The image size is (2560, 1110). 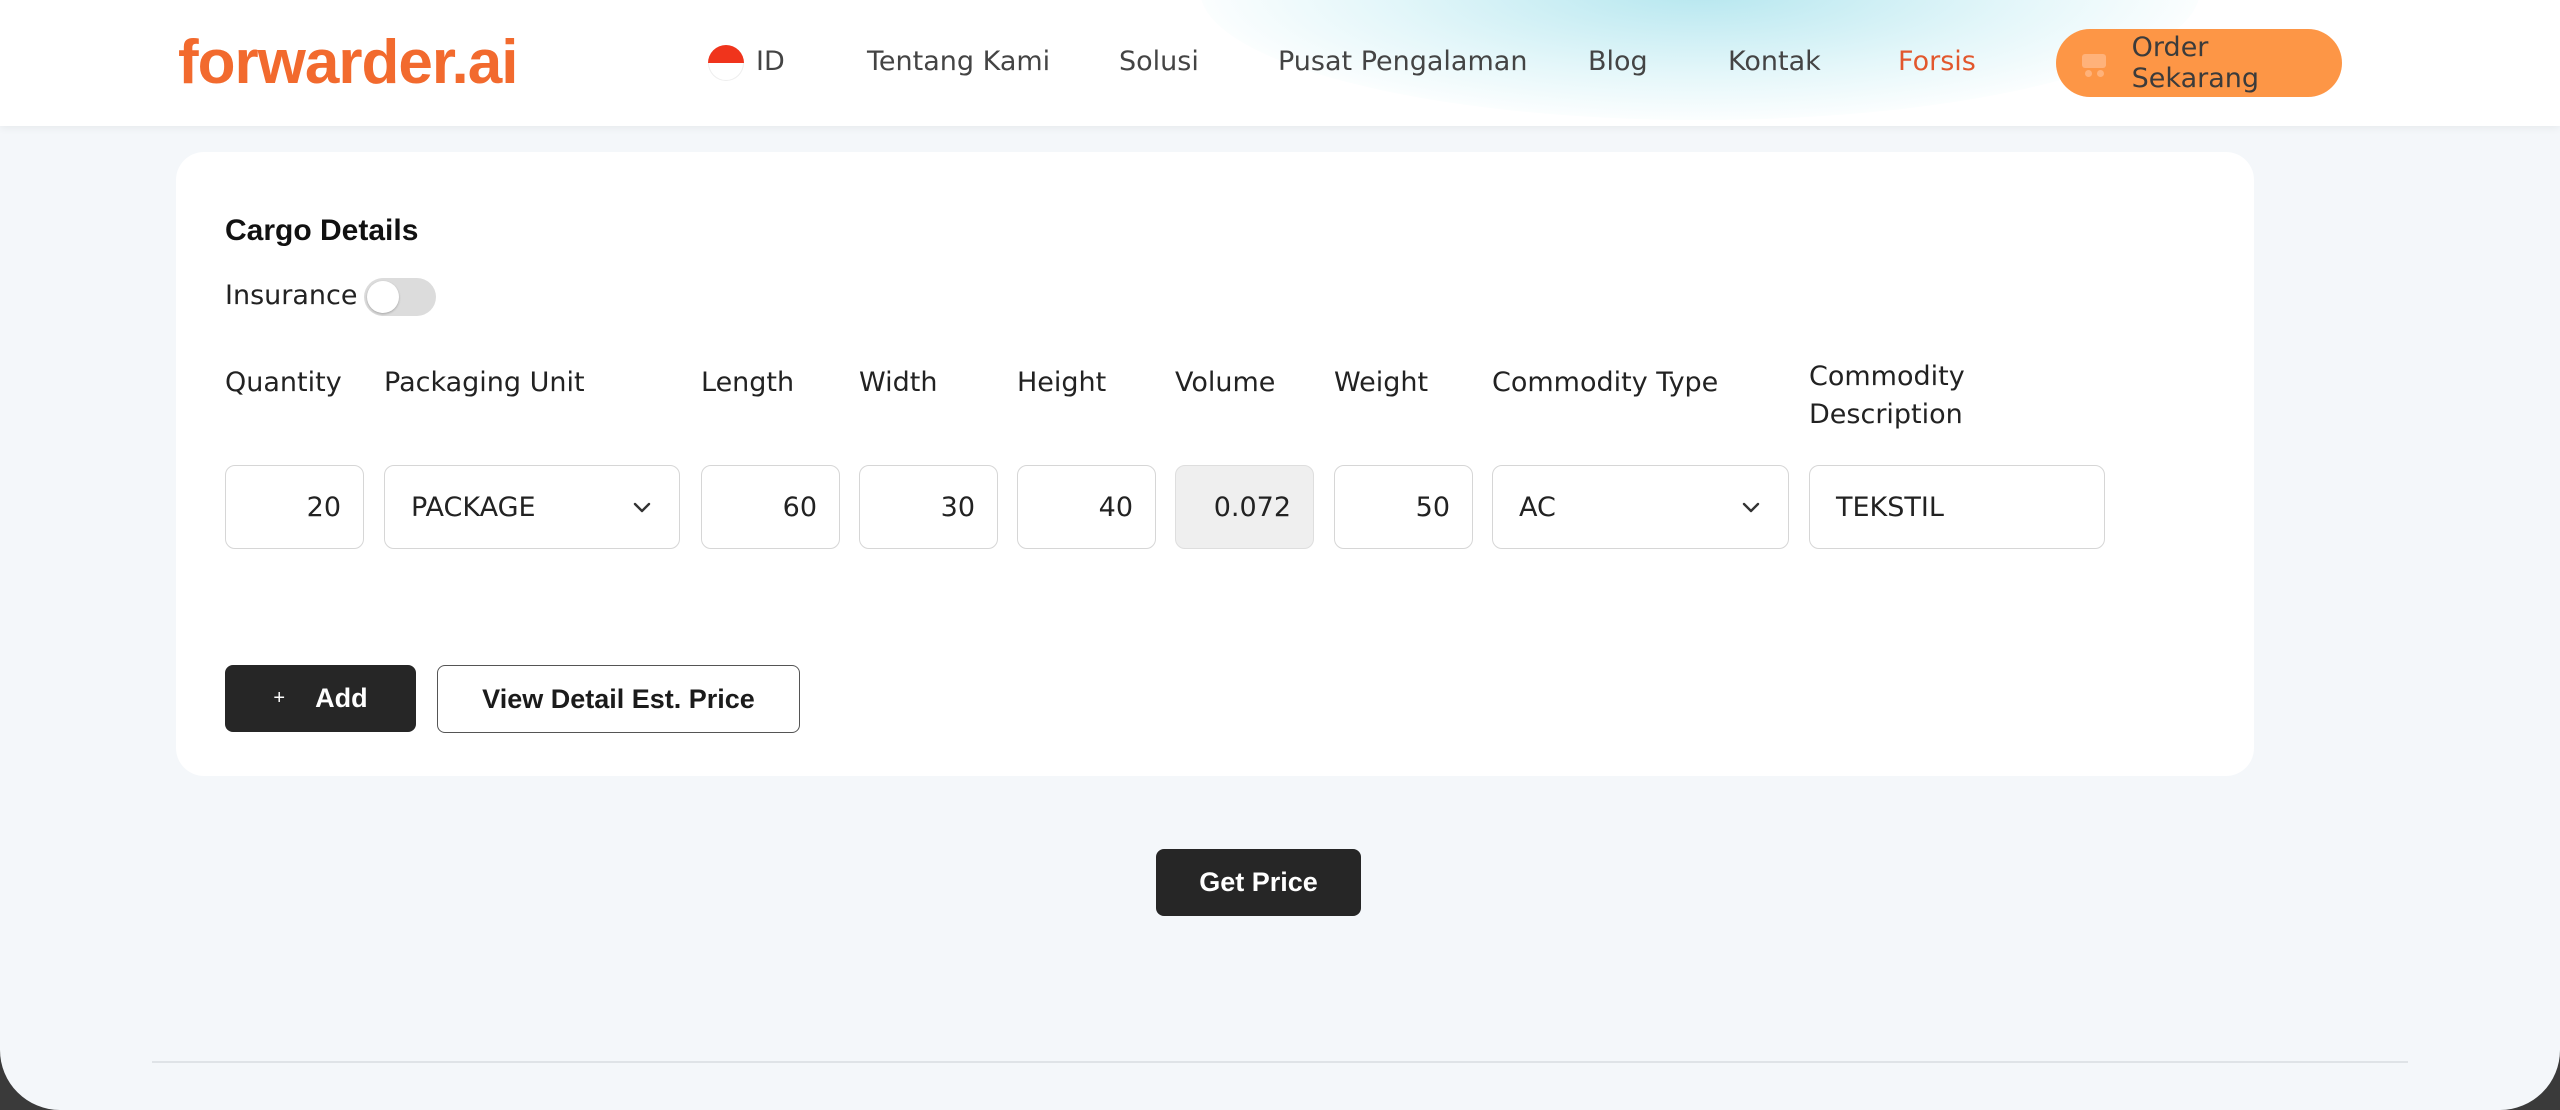 I want to click on weight-label: Weight, so click(x=1381, y=382).